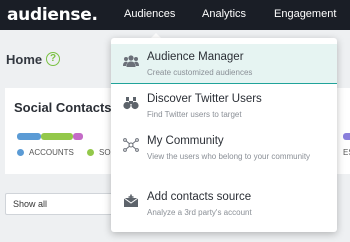 The image size is (350, 242). Describe the element at coordinates (224, 14) in the screenshot. I see `nav-analytics: Analytics` at that location.